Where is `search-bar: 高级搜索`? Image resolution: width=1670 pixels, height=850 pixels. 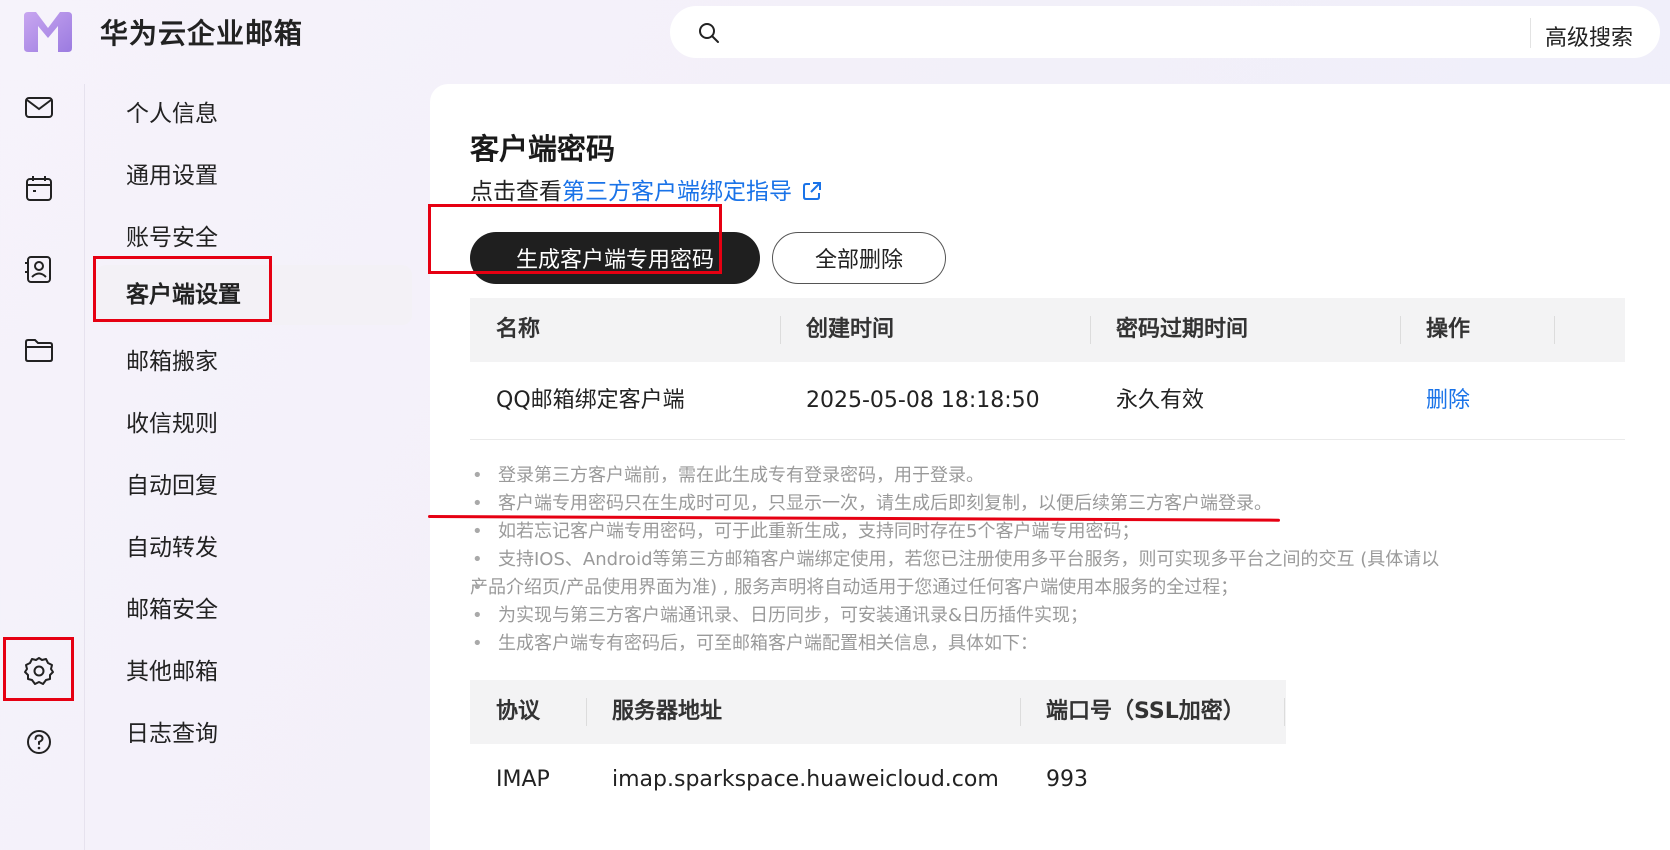 search-bar: 高级搜索 is located at coordinates (1165, 32).